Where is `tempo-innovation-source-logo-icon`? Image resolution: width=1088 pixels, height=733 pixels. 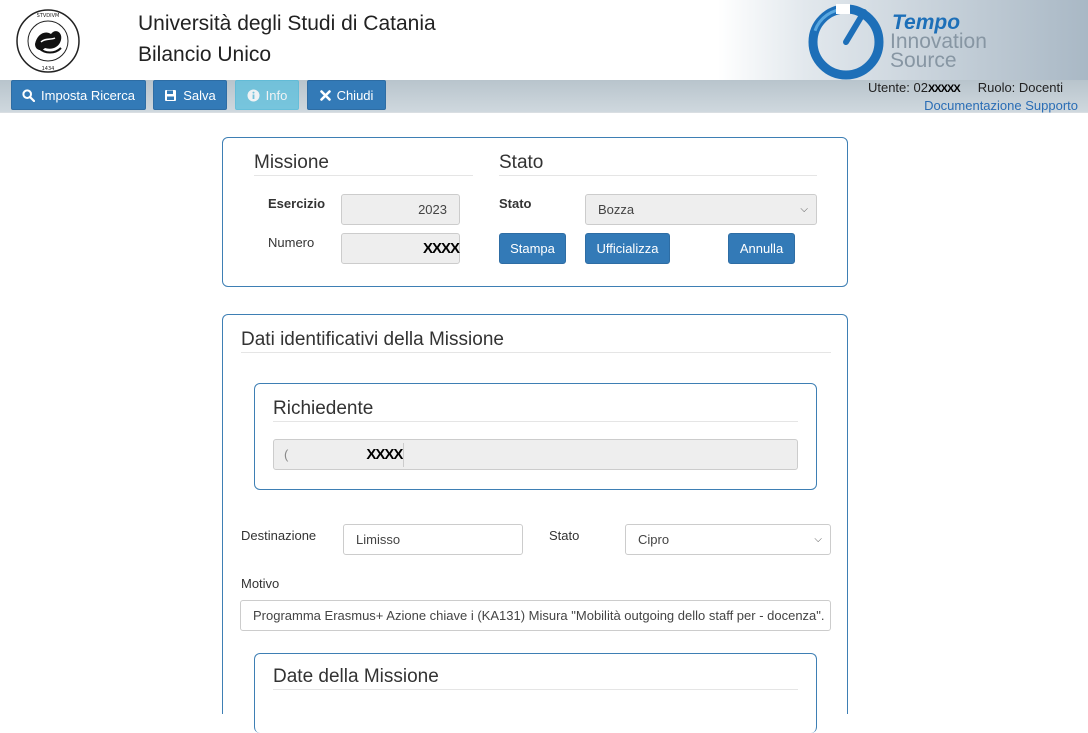
tempo-innovation-source-logo-icon is located at coordinates (846, 42).